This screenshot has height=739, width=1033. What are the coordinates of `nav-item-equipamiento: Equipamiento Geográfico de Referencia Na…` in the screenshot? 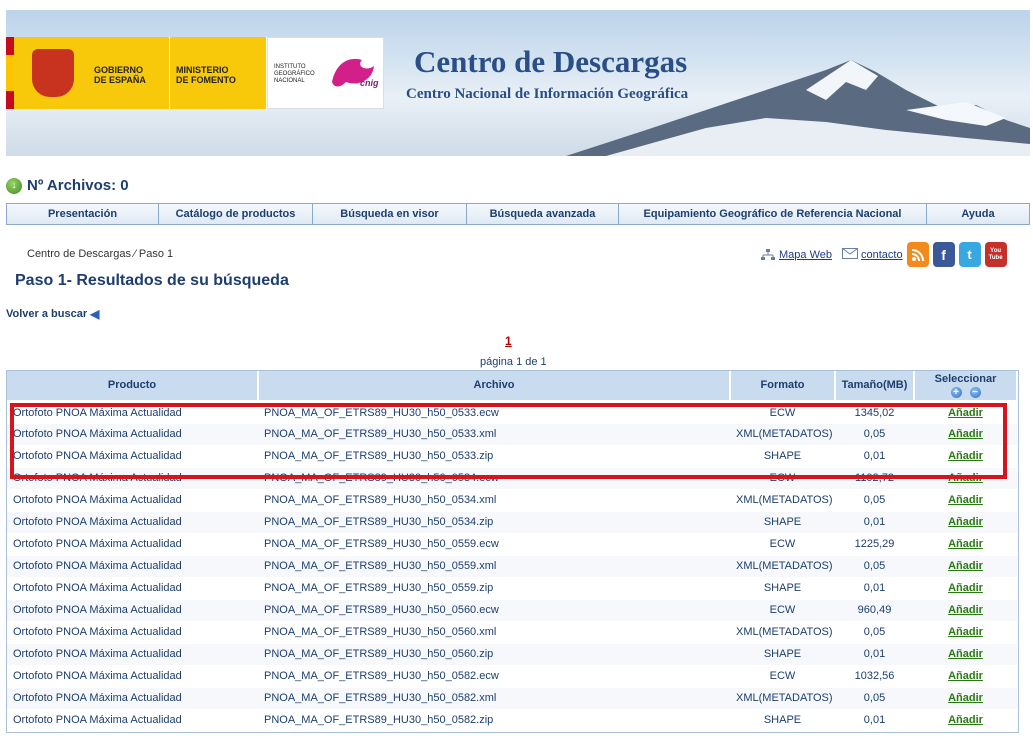 It's located at (773, 214).